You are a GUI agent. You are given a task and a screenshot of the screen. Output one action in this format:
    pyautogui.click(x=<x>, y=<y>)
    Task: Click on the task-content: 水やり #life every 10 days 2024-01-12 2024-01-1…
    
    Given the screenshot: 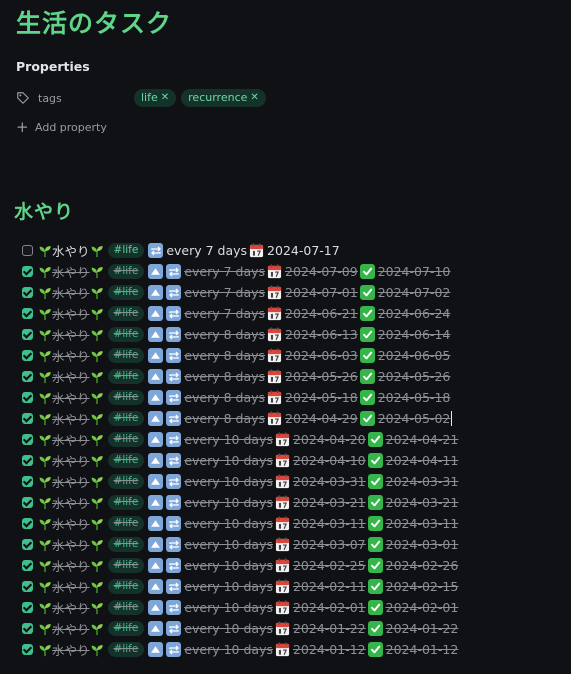 What is the action you would take?
    pyautogui.click(x=248, y=649)
    